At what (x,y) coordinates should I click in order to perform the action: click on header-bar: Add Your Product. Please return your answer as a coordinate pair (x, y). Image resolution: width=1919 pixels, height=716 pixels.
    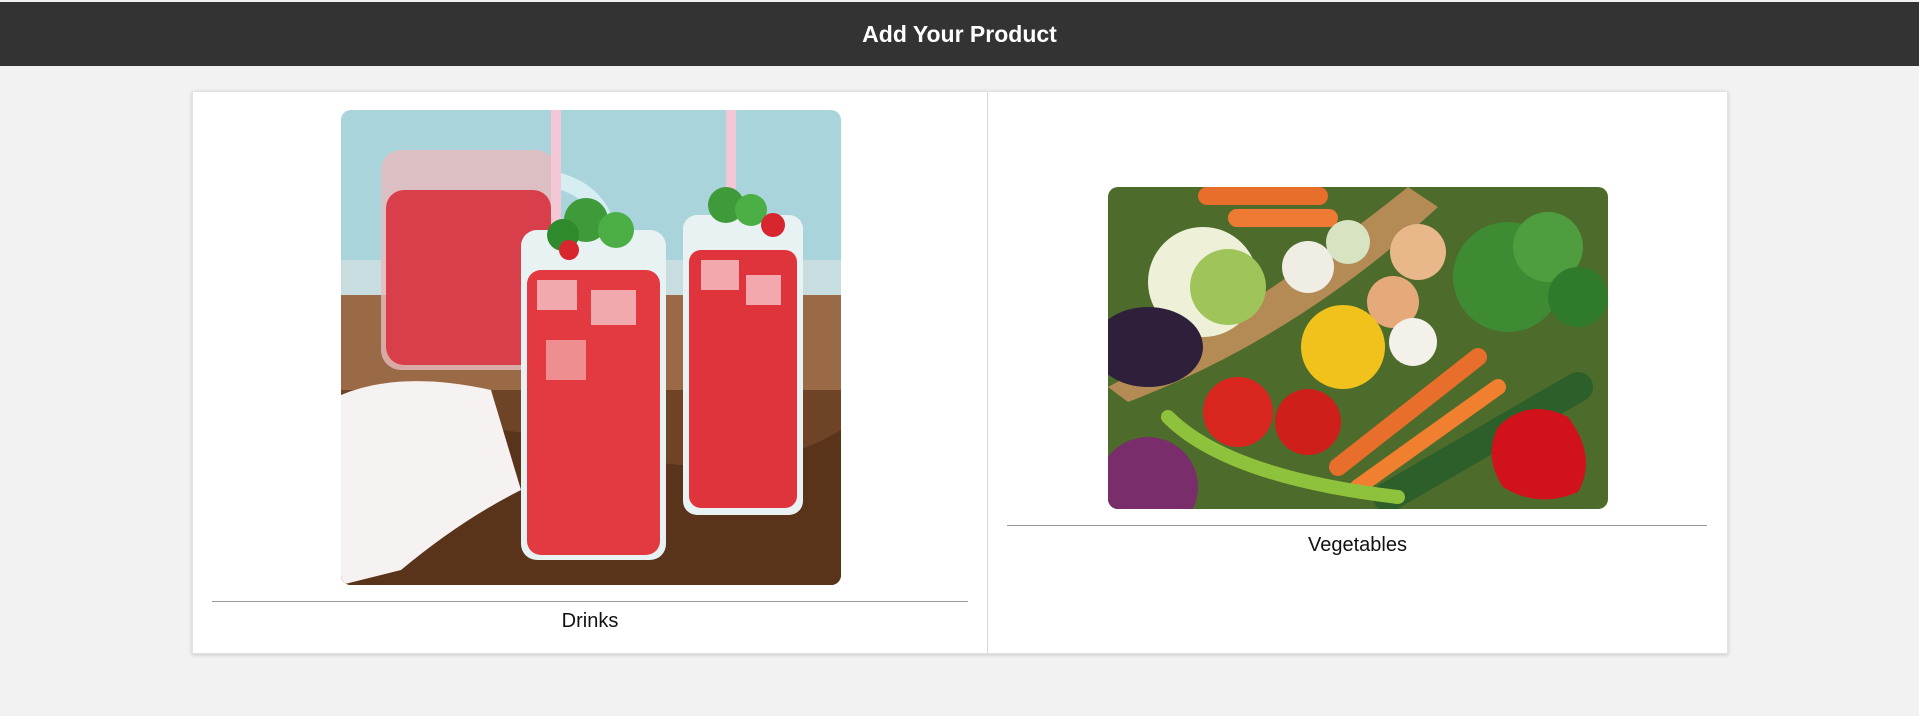
    Looking at the image, I should click on (959, 34).